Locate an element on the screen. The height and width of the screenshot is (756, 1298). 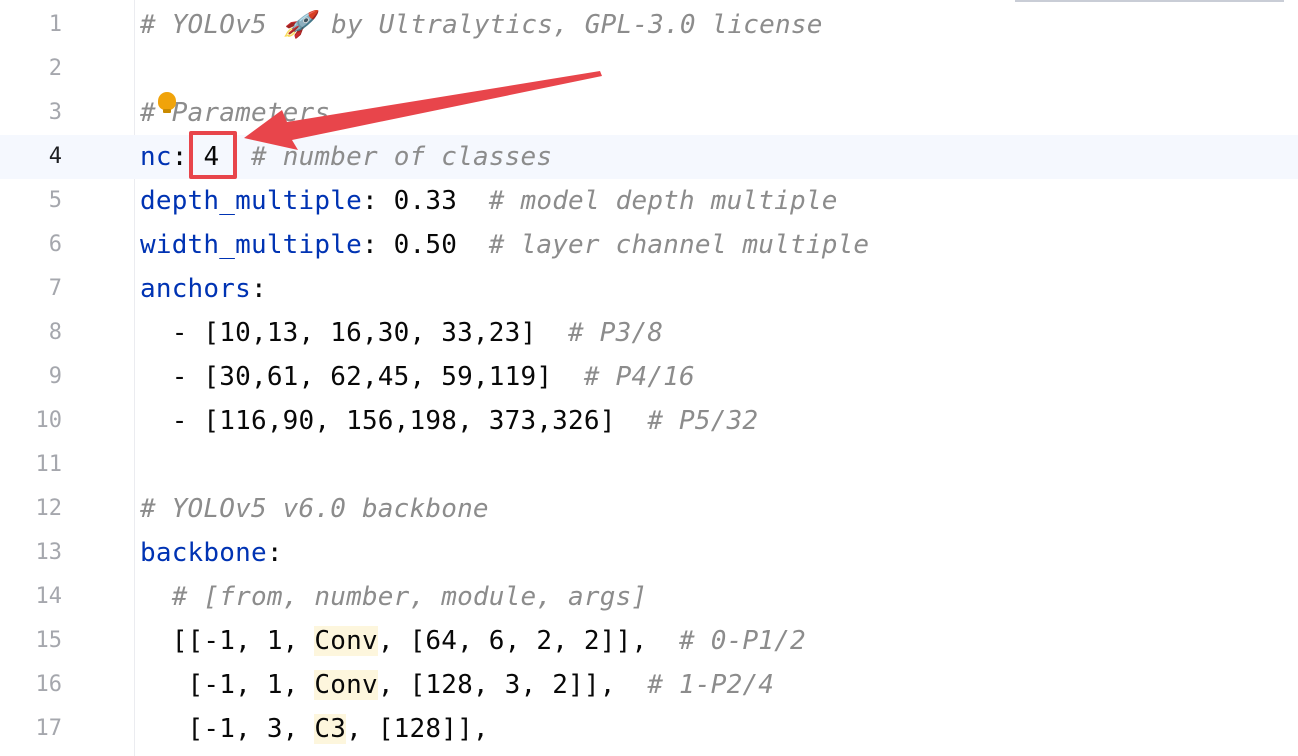
line-number: 13 is located at coordinates (49, 552).